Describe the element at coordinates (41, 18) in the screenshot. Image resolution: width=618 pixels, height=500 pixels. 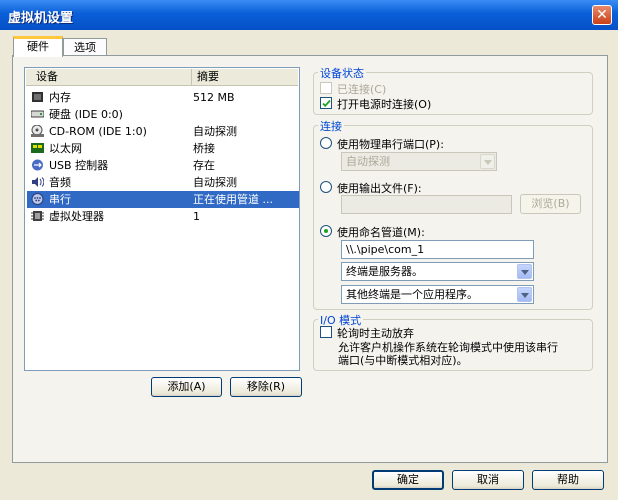
I see `window-title: 虚拟机设置` at that location.